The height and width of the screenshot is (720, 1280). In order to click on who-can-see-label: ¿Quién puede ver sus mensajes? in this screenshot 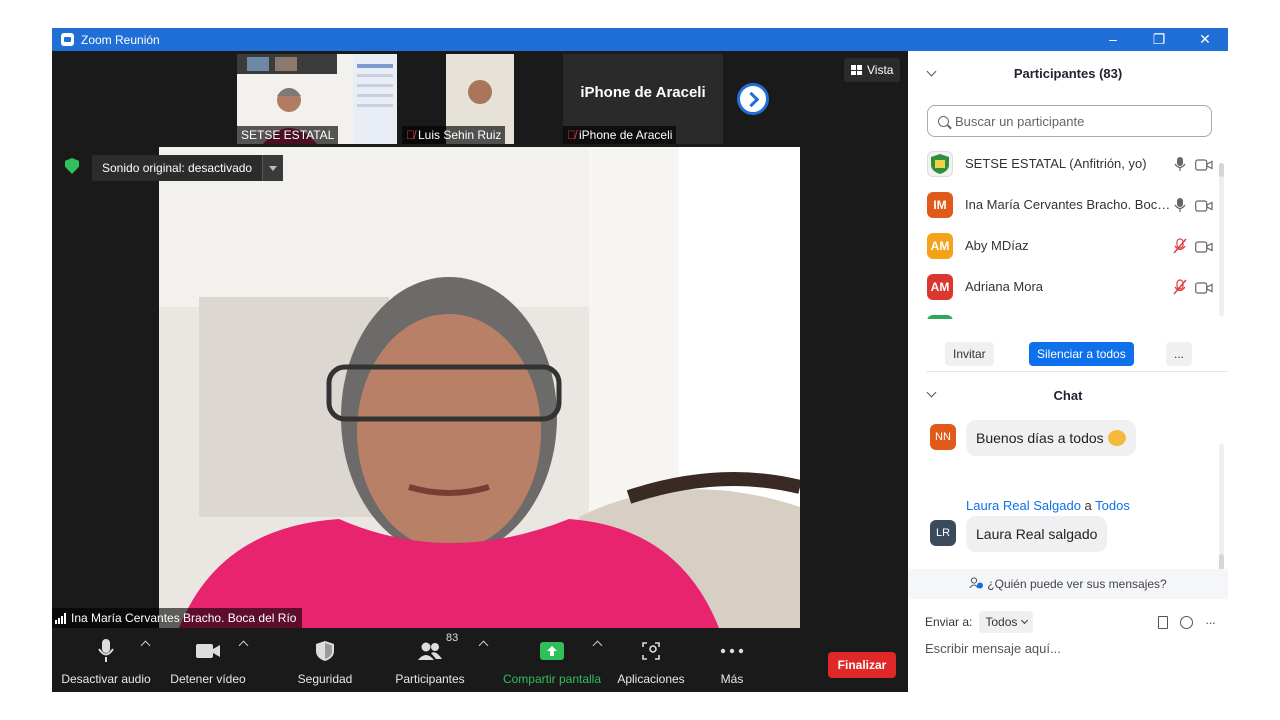, I will do `click(1077, 584)`.